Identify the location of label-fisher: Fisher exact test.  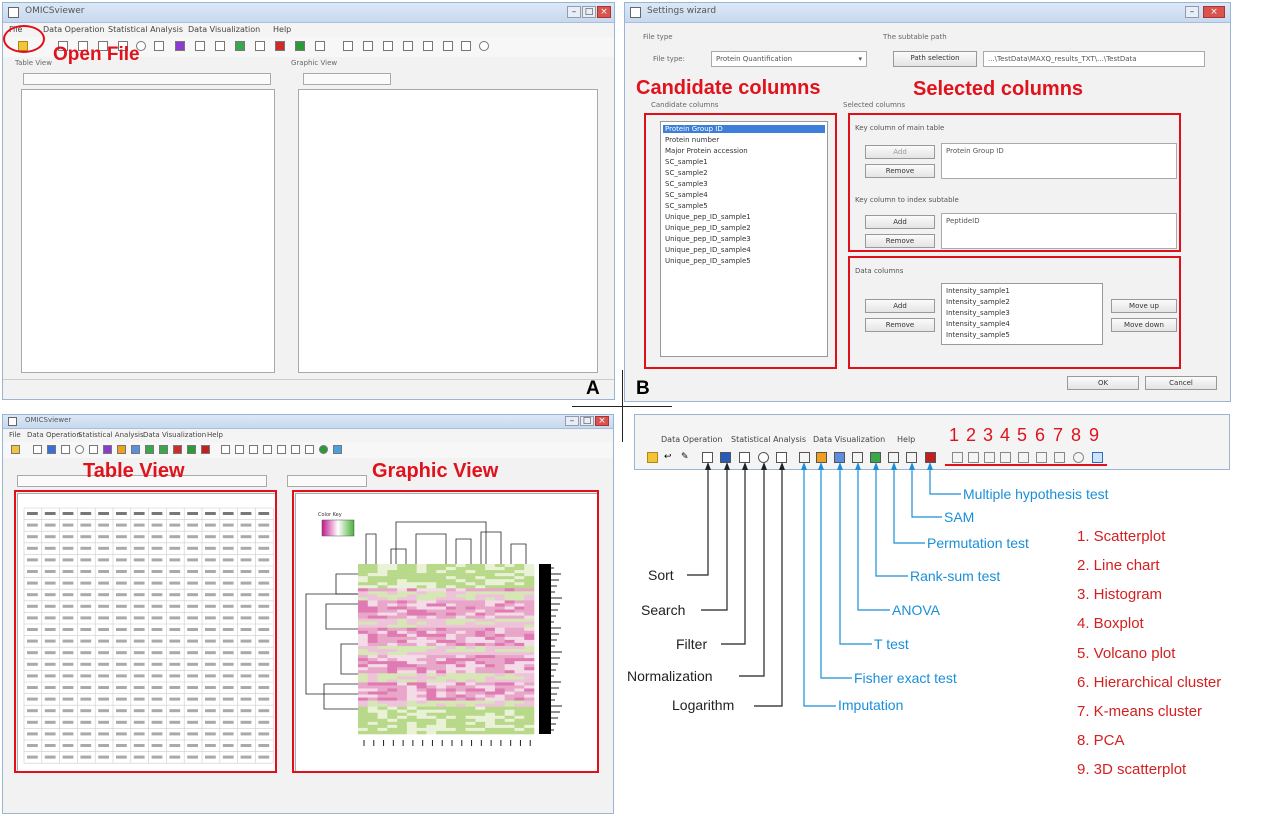
(905, 678).